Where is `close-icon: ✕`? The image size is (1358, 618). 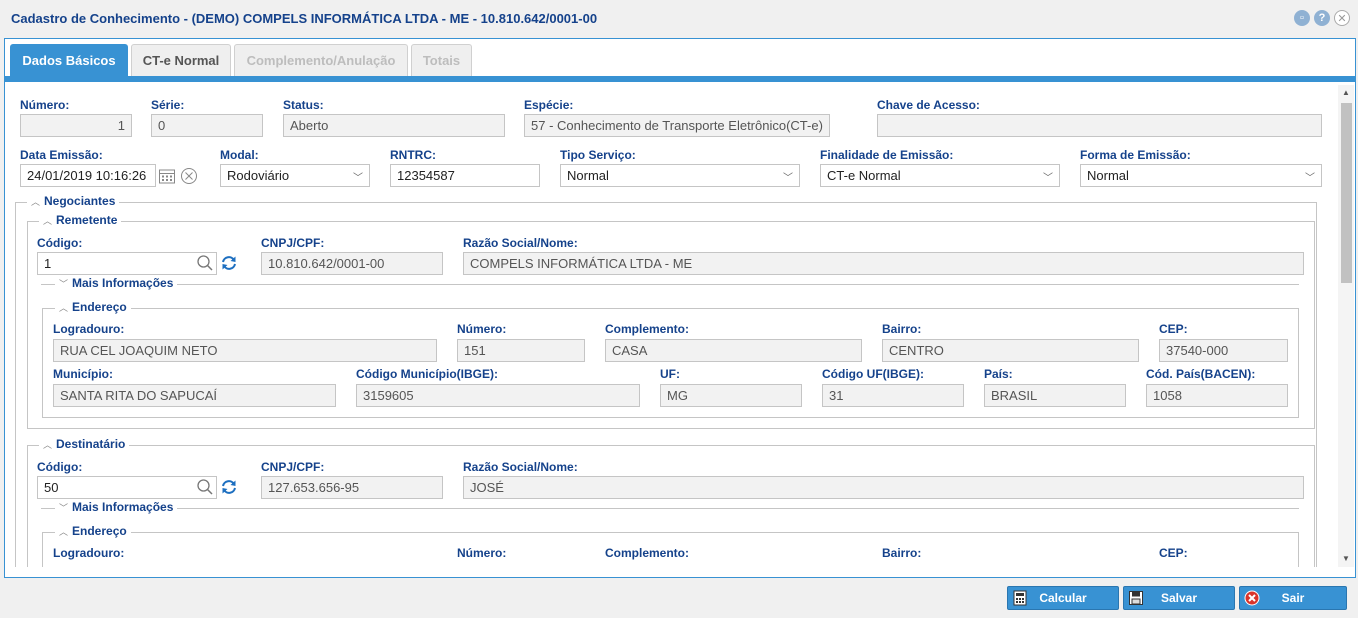
close-icon: ✕ is located at coordinates (1342, 18).